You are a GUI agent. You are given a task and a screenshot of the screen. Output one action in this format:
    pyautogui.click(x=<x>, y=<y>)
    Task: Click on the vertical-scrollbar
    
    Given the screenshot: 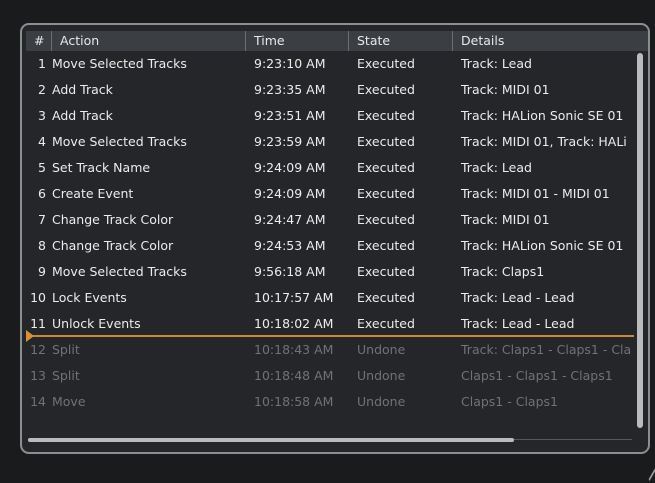 What is the action you would take?
    pyautogui.click(x=640, y=240)
    